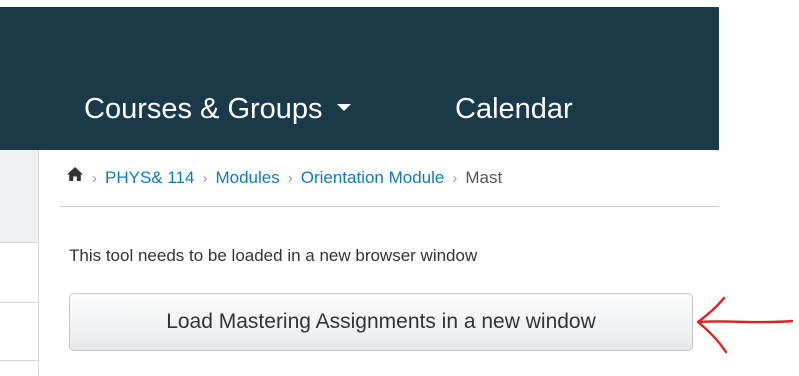 The width and height of the screenshot is (799, 376). What do you see at coordinates (19, 263) in the screenshot?
I see `left-sidebar` at bounding box center [19, 263].